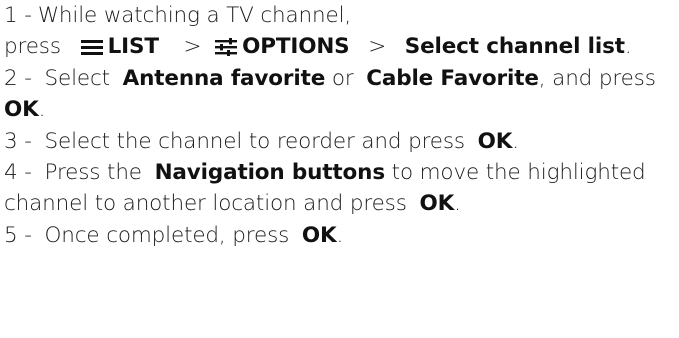 The image size is (679, 338). I want to click on step-text: Select, so click(77, 78).